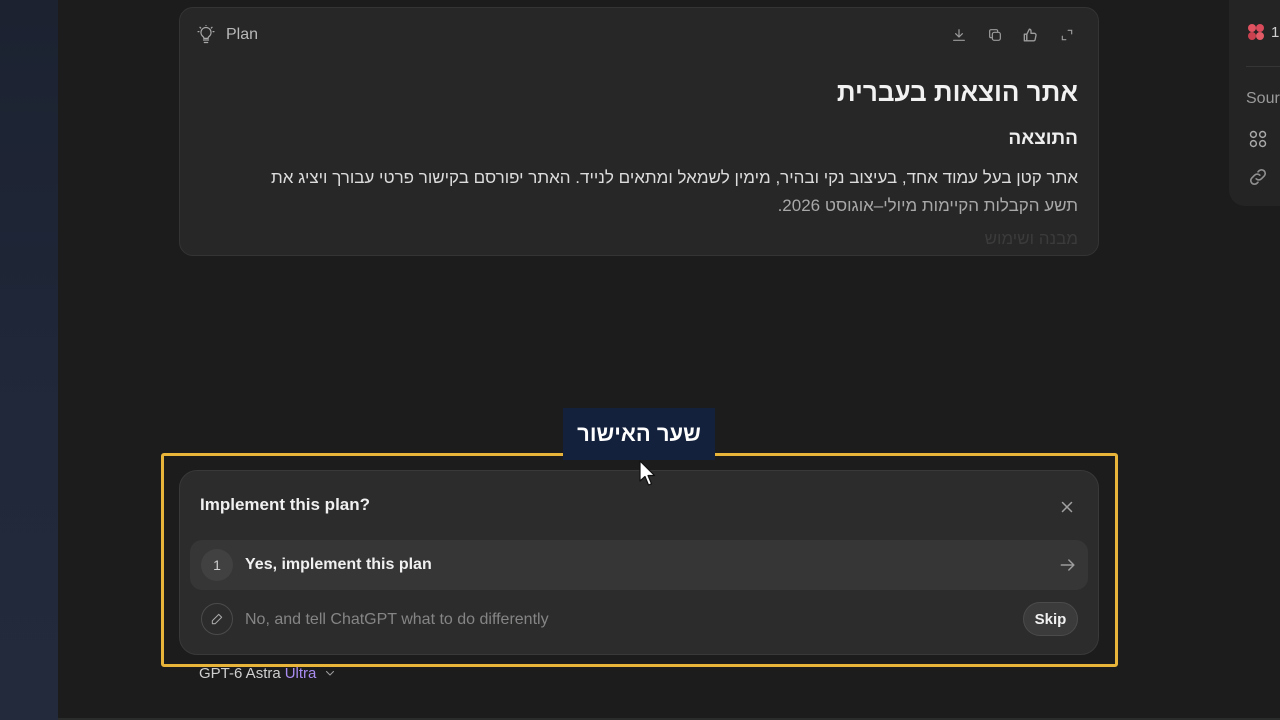 Image resolution: width=1280 pixels, height=720 pixels. I want to click on panel-divider, so click(1263, 66).